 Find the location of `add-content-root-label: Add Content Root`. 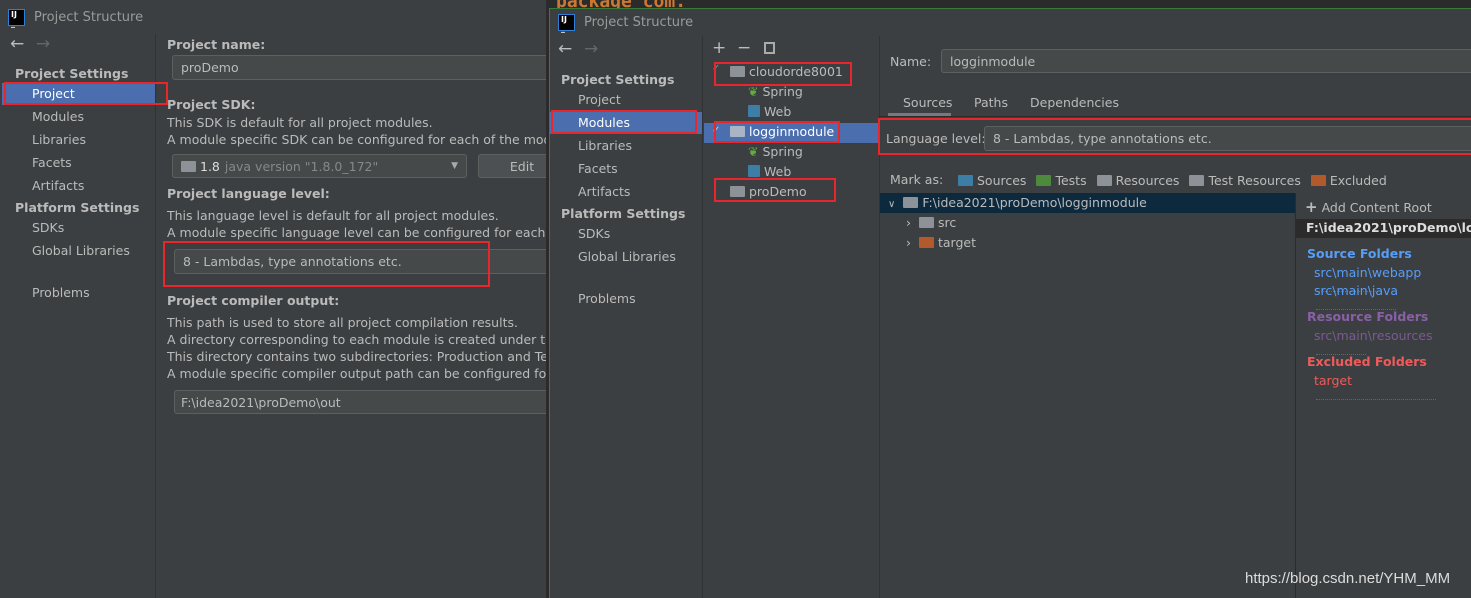

add-content-root-label: Add Content Root is located at coordinates (1376, 207).